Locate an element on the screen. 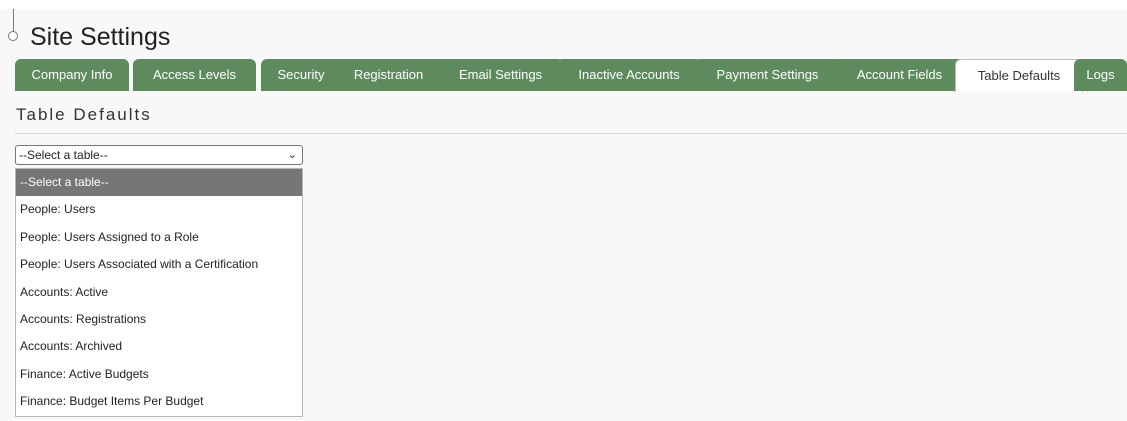 This screenshot has width=1127, height=421. dropdown-option: Accounts: Active is located at coordinates (159, 292).